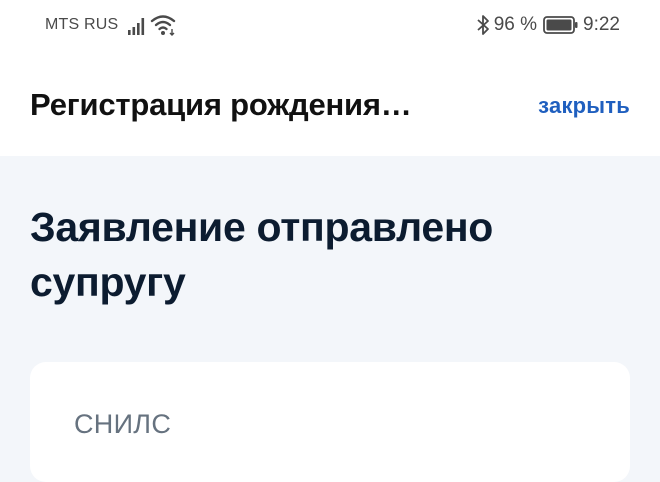 This screenshot has width=660, height=482. I want to click on cellular-signal-icon, so click(136, 26).